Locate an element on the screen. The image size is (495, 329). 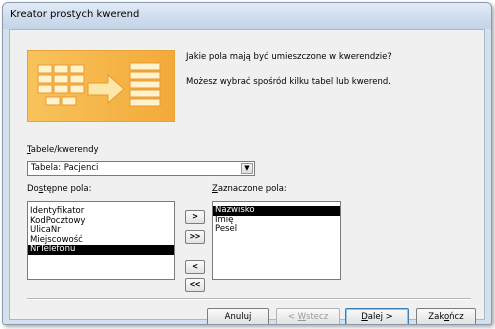
selected-fields-label: Zaznaczone pola: is located at coordinates (249, 189).